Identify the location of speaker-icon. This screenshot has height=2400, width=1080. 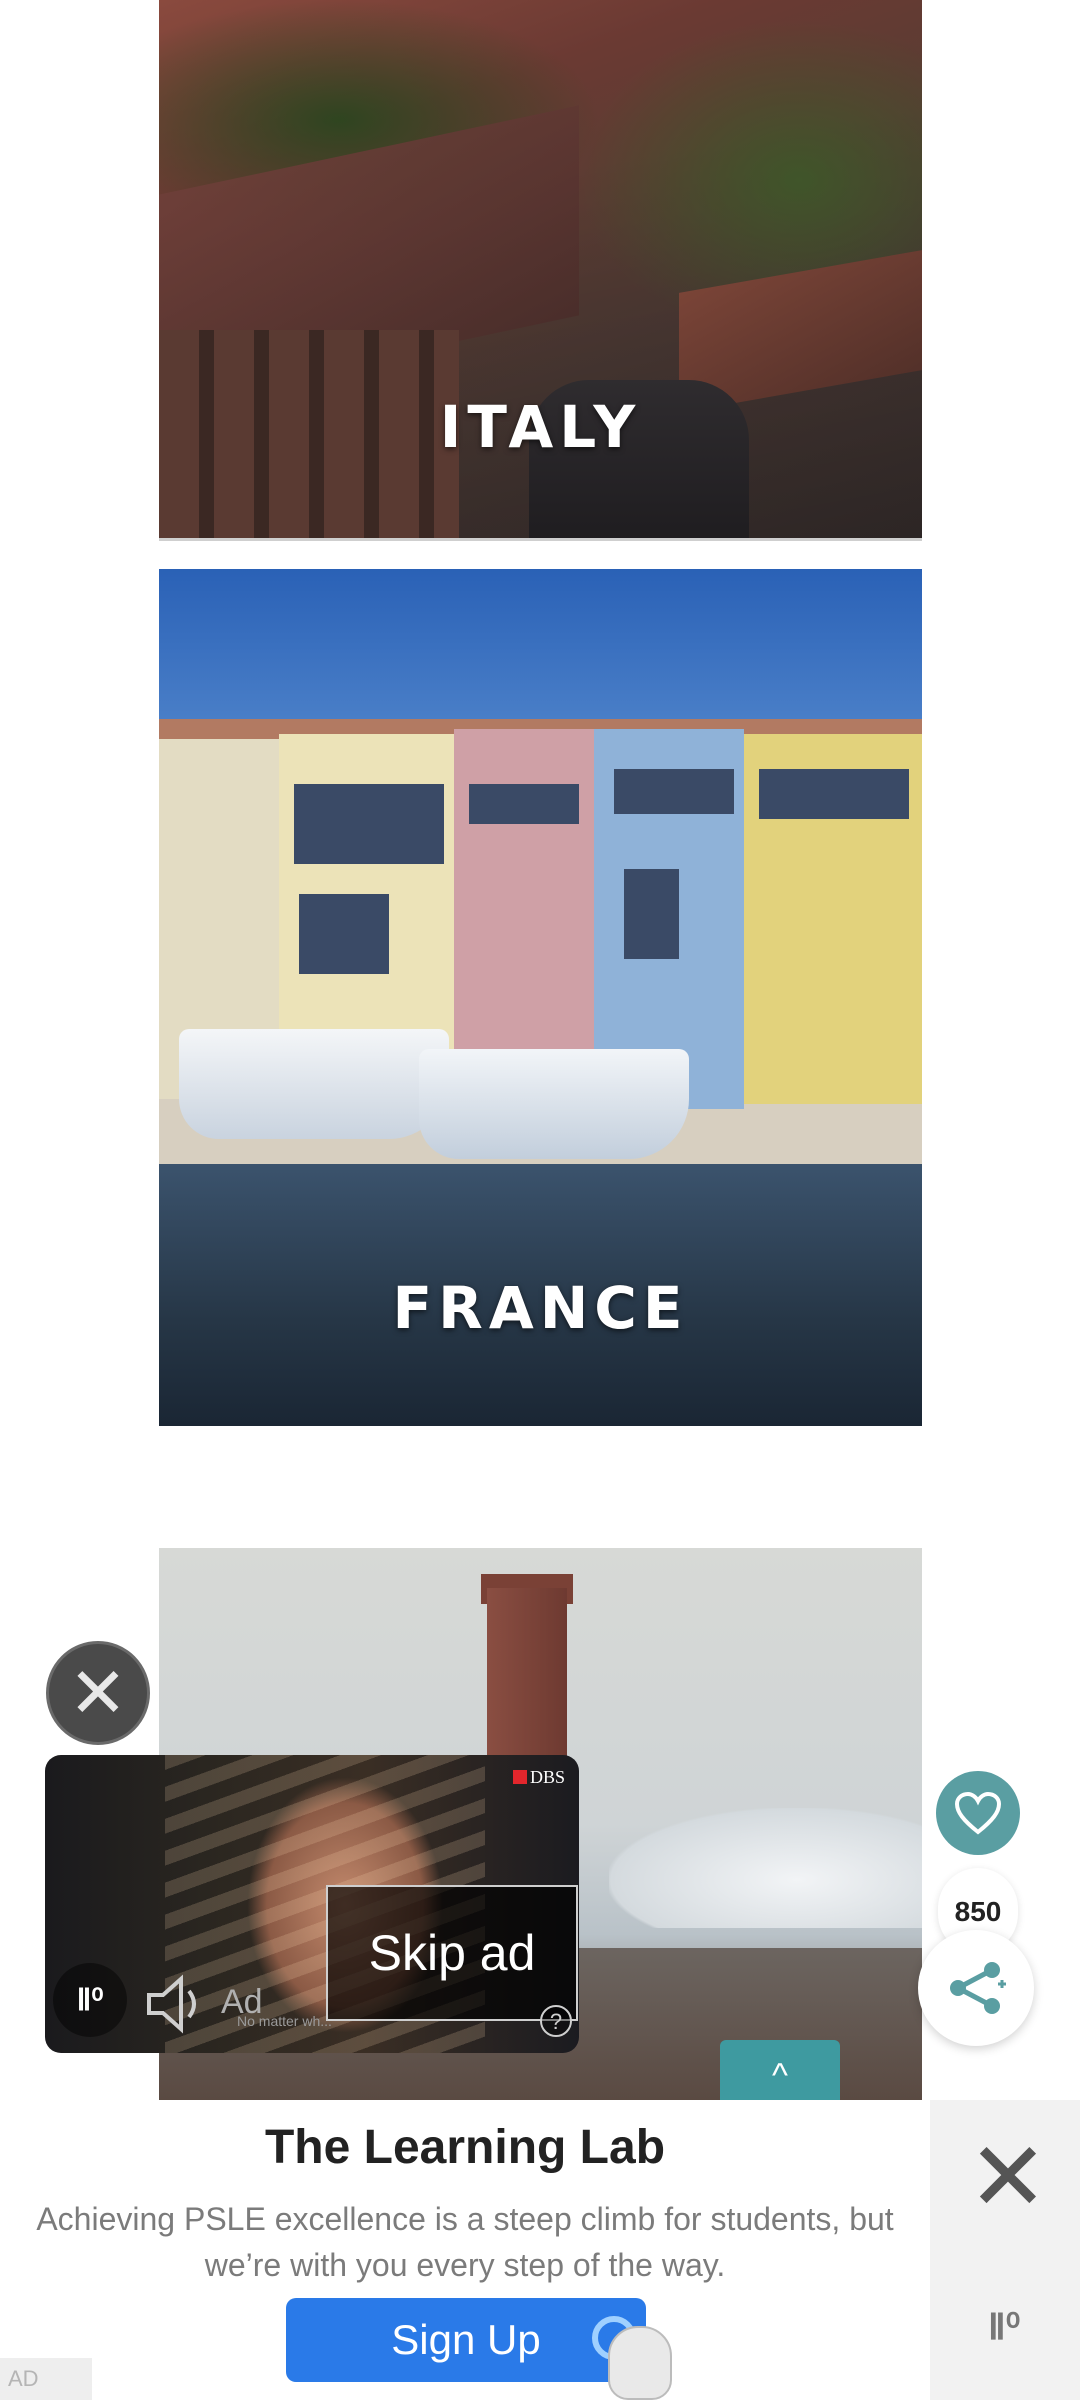
(171, 2004).